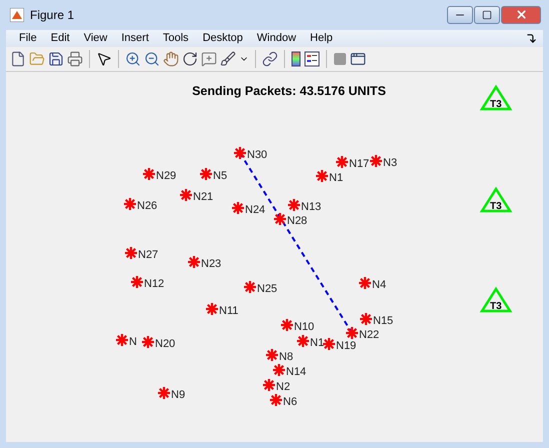 The width and height of the screenshot is (549, 448). What do you see at coordinates (165, 344) in the screenshot?
I see `node-label: N20` at bounding box center [165, 344].